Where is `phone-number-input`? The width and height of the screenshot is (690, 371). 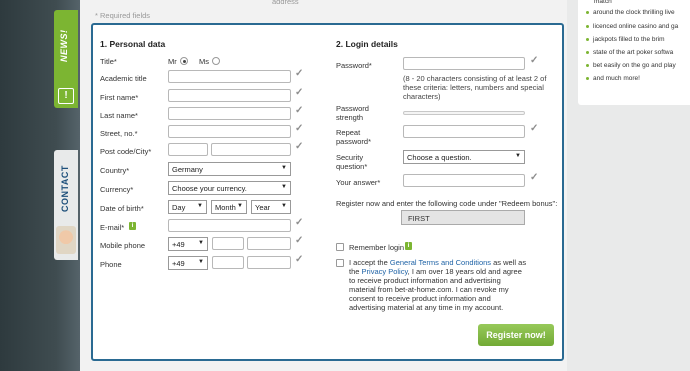 phone-number-input is located at coordinates (269, 262).